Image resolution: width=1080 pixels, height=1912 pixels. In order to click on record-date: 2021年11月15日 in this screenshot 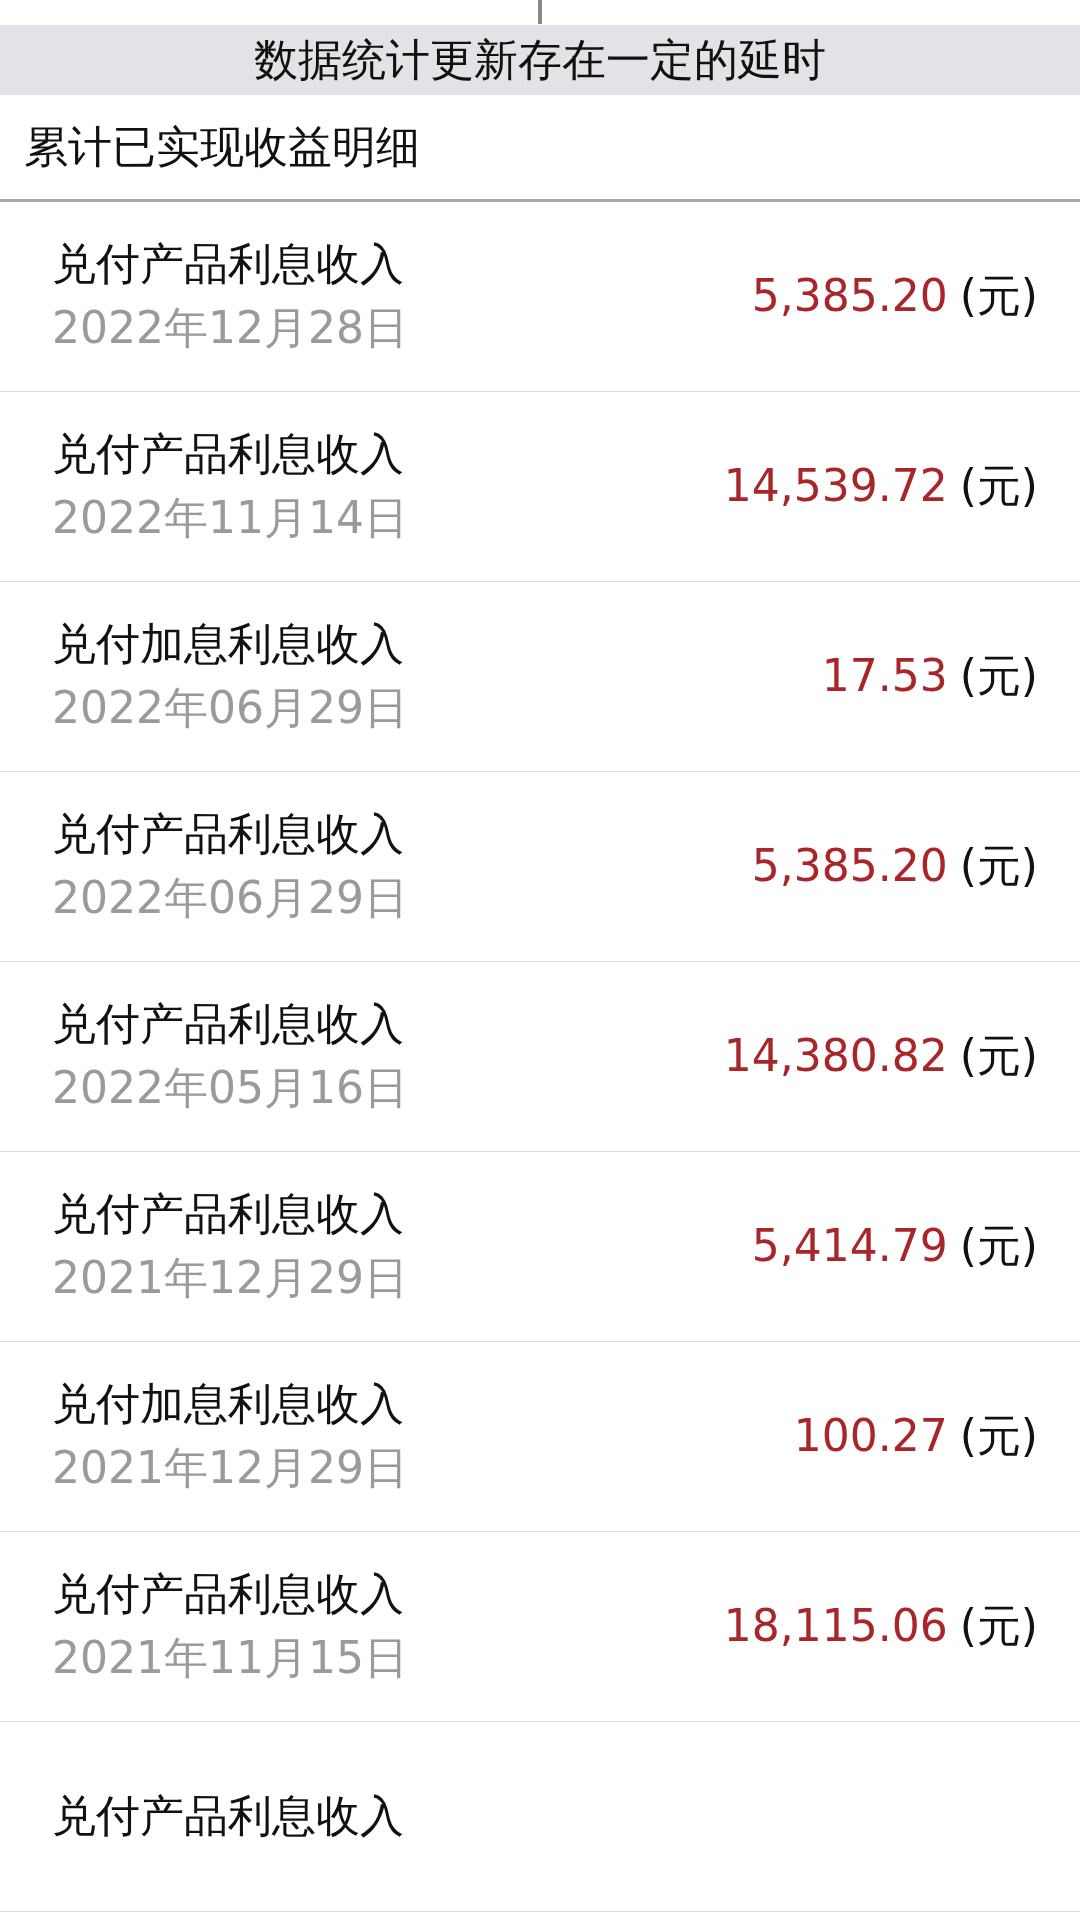, I will do `click(230, 1658)`.